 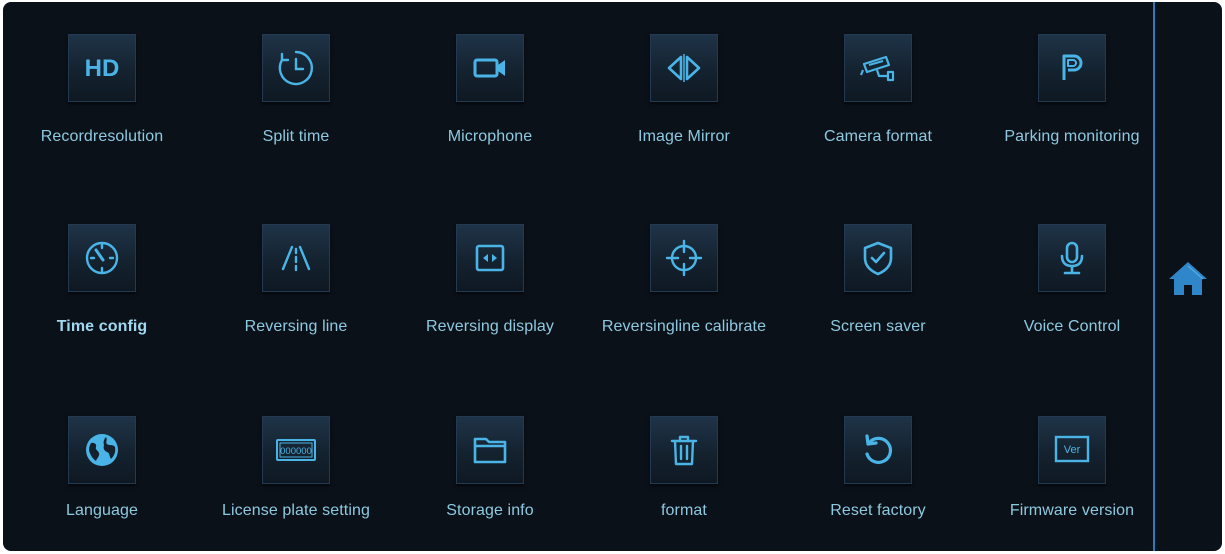 What do you see at coordinates (296, 258) in the screenshot?
I see `road-lines-icon` at bounding box center [296, 258].